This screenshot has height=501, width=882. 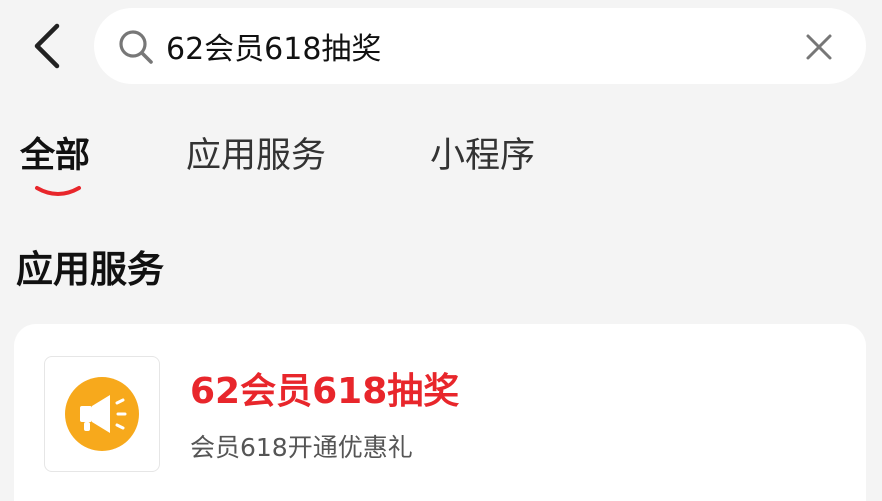 I want to click on search-icon, so click(x=136, y=47).